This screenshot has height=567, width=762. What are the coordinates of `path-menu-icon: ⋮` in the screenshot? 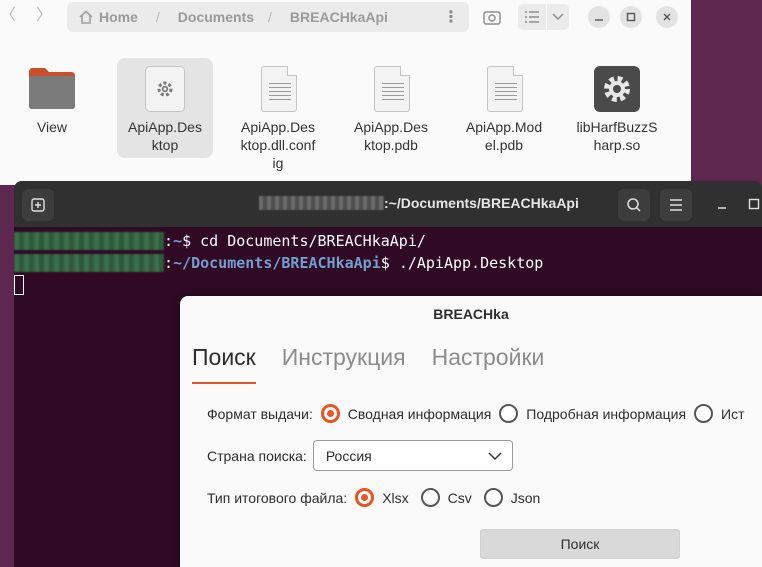 It's located at (451, 17).